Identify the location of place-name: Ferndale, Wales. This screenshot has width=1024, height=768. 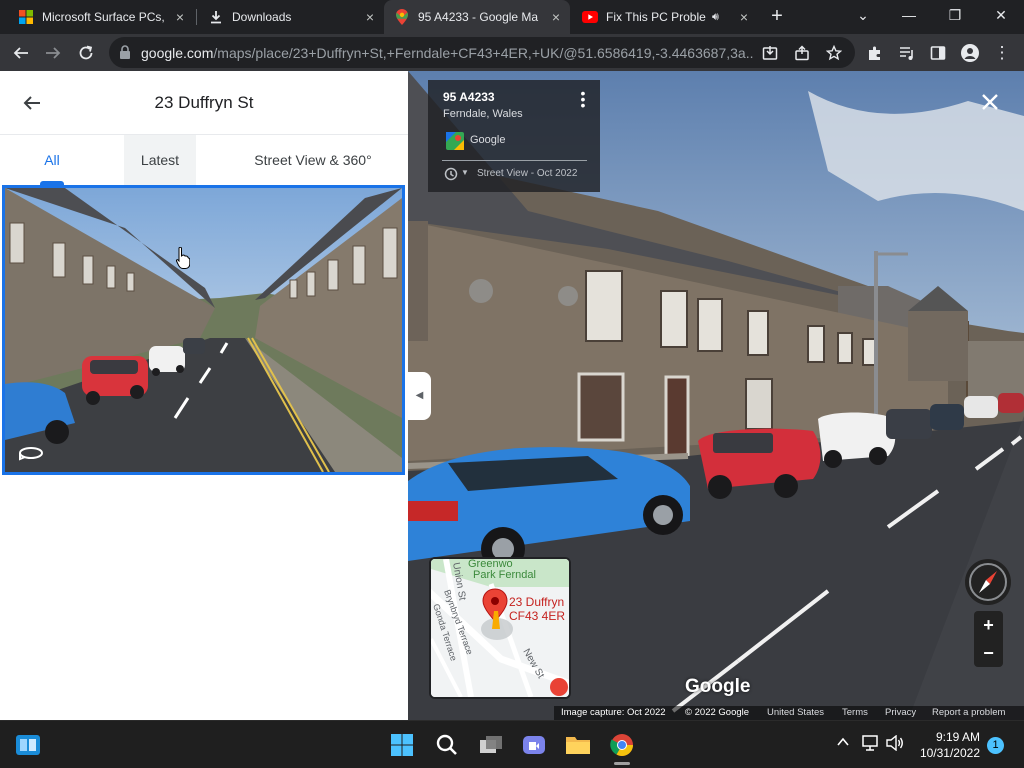
(483, 114).